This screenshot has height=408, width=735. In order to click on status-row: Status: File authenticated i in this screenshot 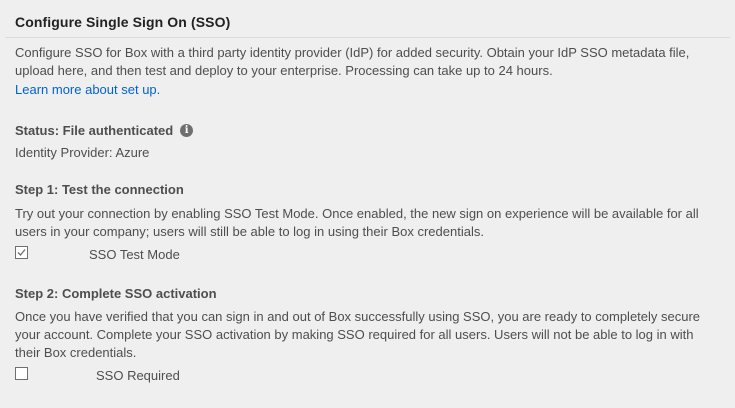, I will do `click(104, 130)`.